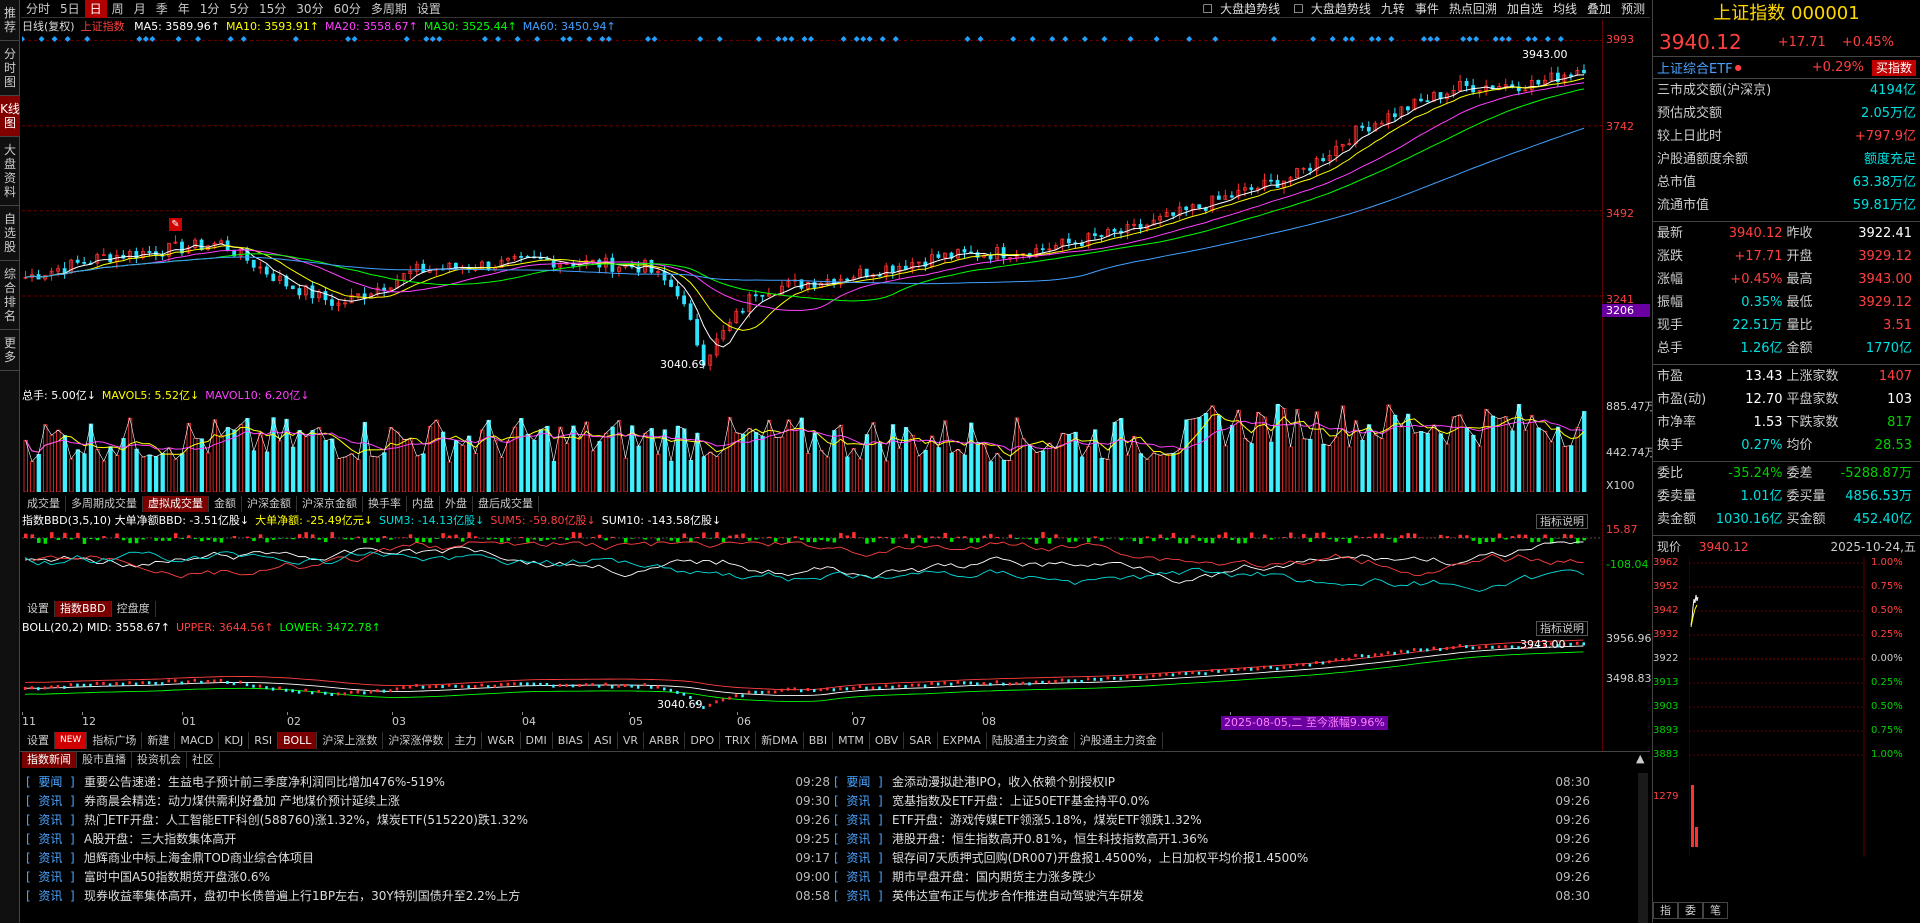 The width and height of the screenshot is (1920, 923). Describe the element at coordinates (887, 740) in the screenshot. I see `tab-22: OBV` at that location.